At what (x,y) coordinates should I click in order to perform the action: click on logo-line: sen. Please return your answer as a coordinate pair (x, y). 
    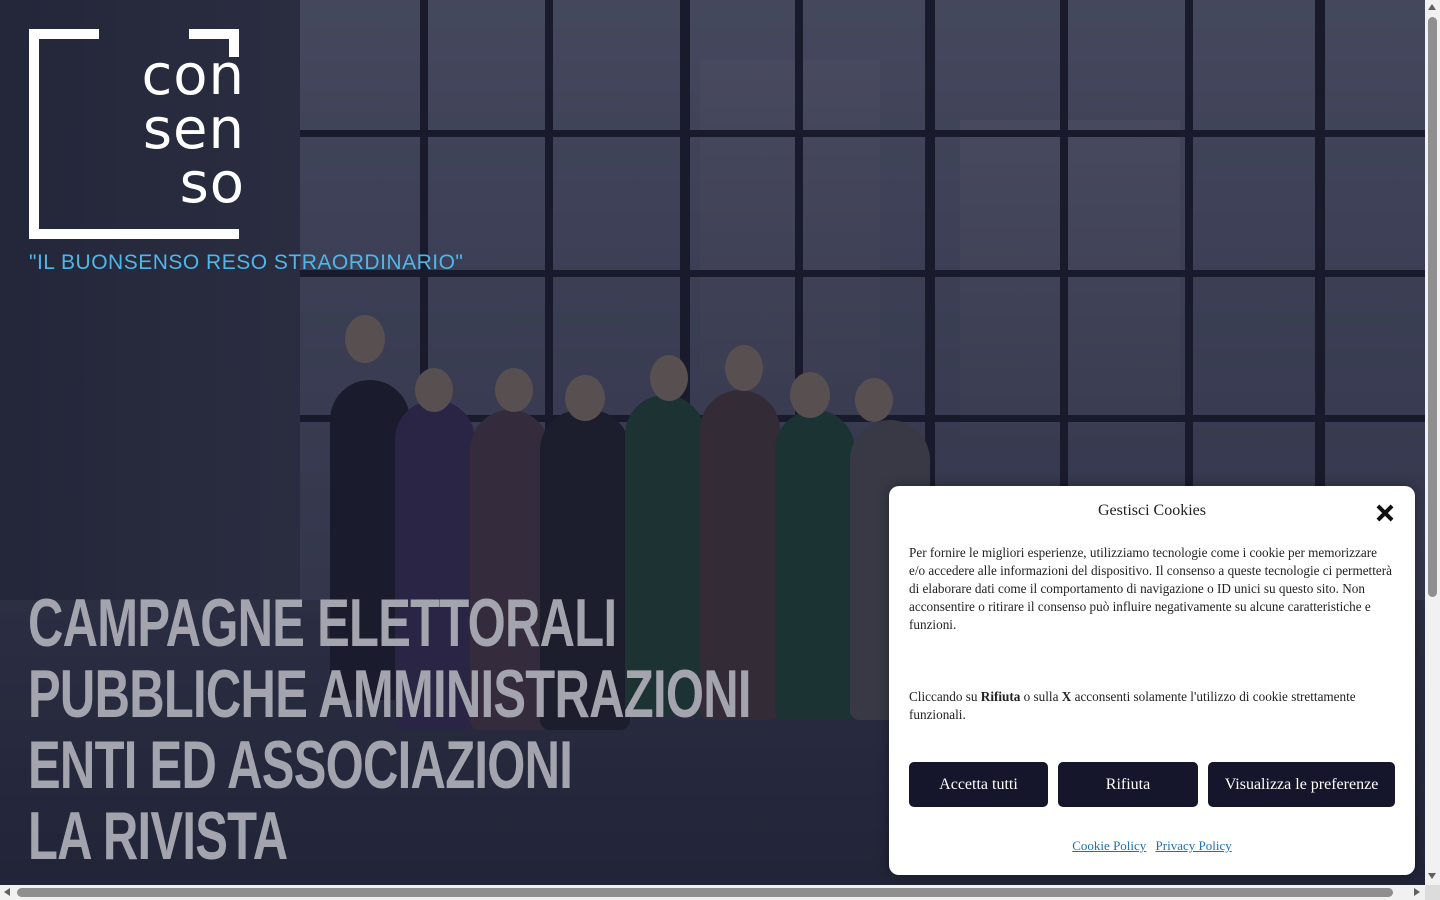
    Looking at the image, I should click on (193, 129).